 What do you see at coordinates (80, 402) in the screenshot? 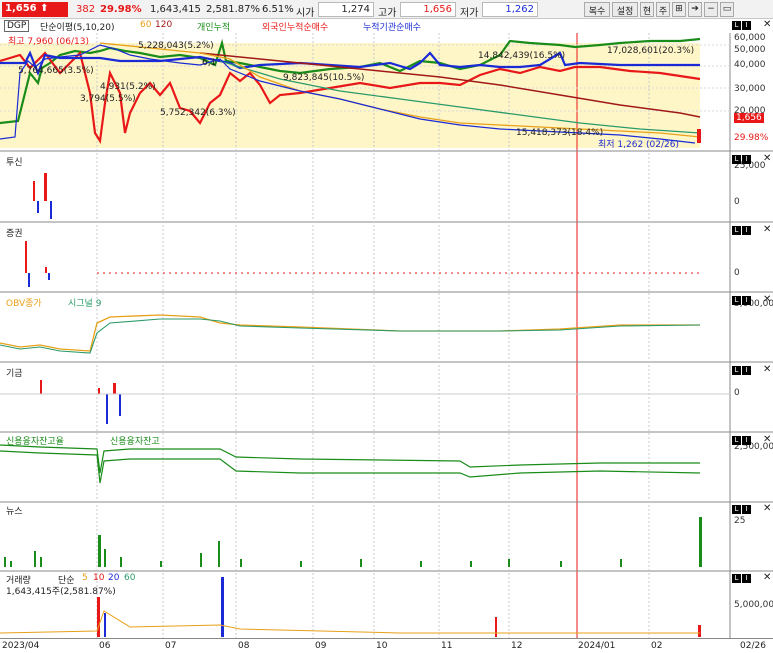
I see `panel4-bars` at bounding box center [80, 402].